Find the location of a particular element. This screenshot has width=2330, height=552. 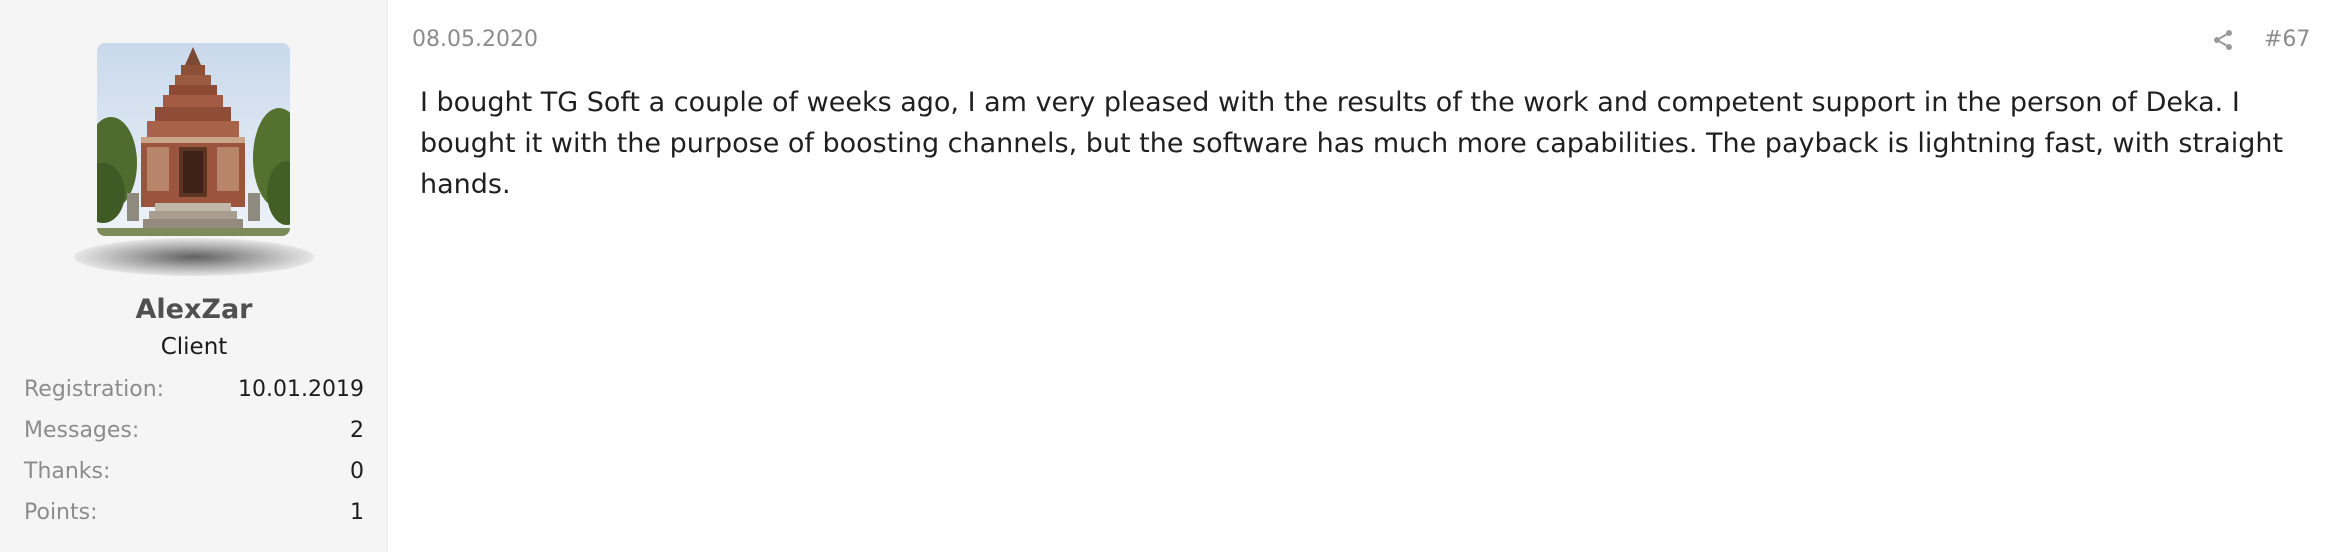

post-number-link: #67 is located at coordinates (2287, 39).